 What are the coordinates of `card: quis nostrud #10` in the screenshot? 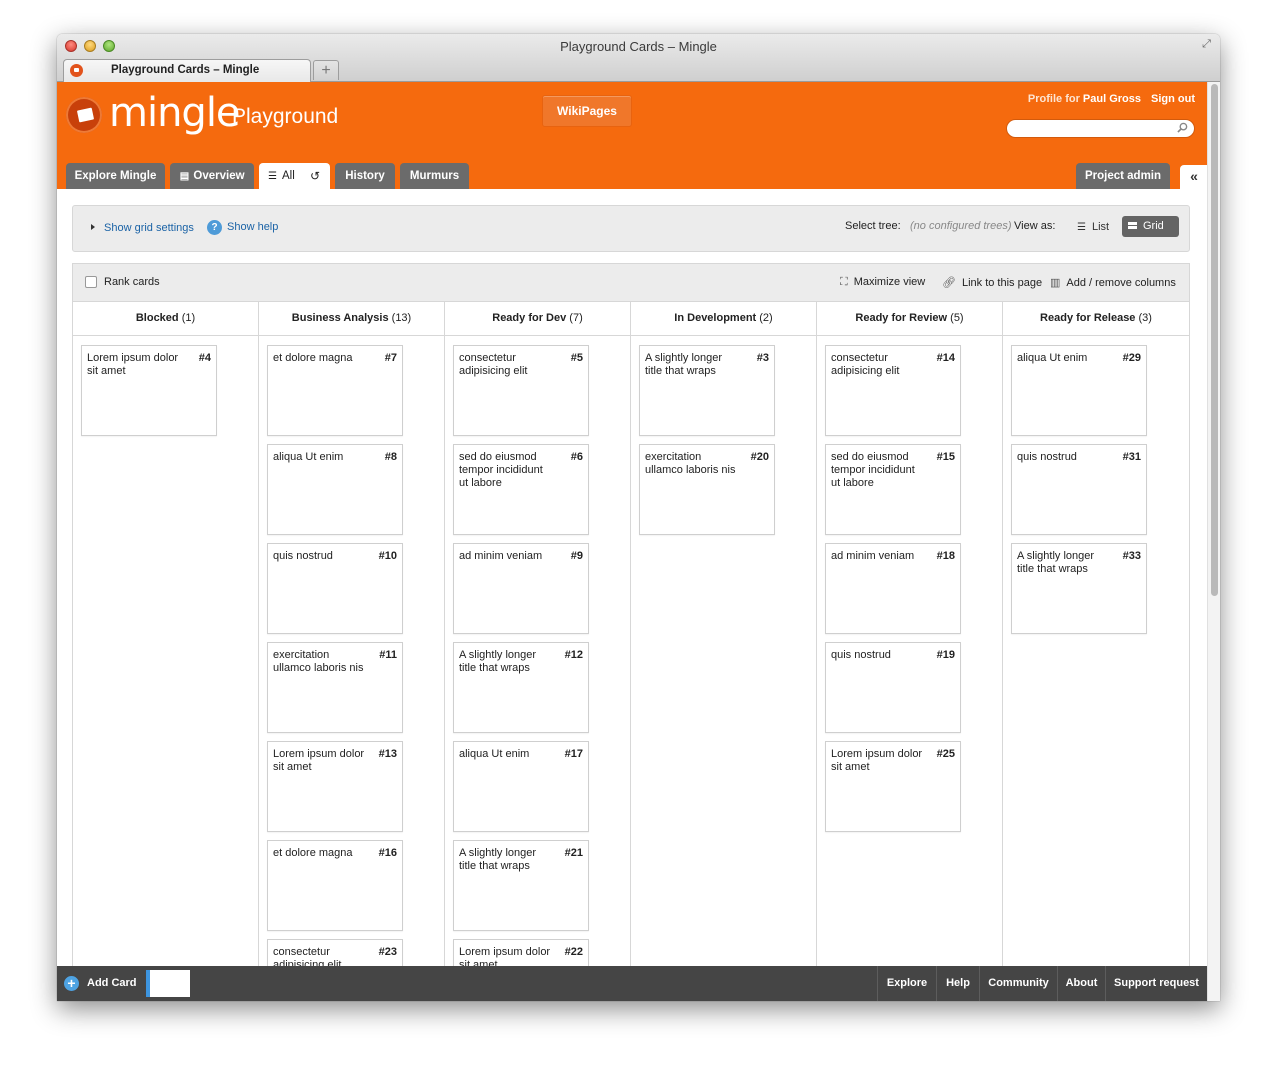 It's located at (335, 588).